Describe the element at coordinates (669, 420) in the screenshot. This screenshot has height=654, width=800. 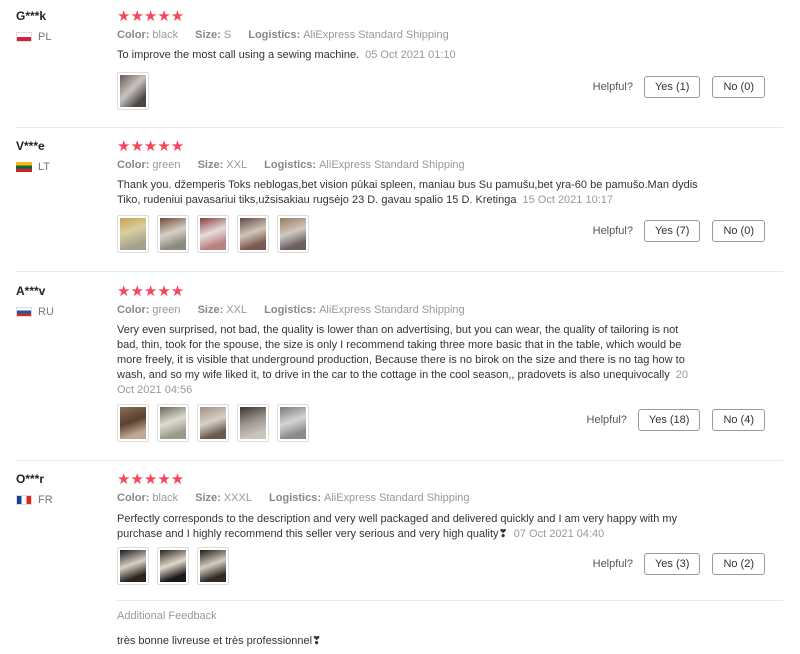
I see `helpful-yes-button: Yes (18)` at that location.